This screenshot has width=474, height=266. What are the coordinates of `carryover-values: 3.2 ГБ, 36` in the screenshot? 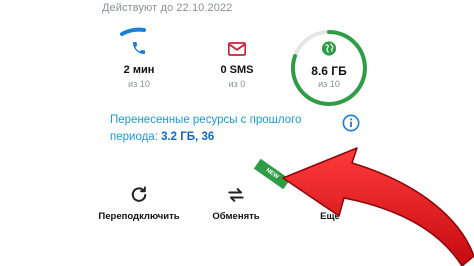 It's located at (188, 137).